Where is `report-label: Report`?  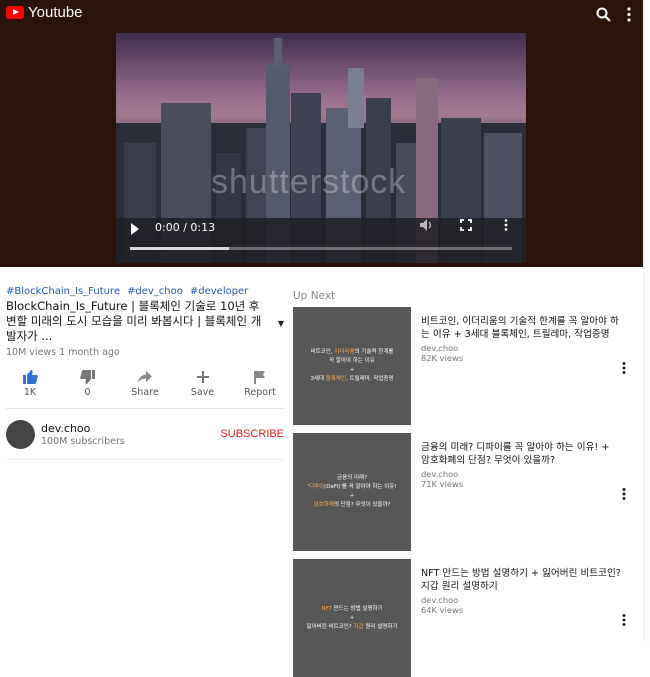
report-label: Report is located at coordinates (260, 392).